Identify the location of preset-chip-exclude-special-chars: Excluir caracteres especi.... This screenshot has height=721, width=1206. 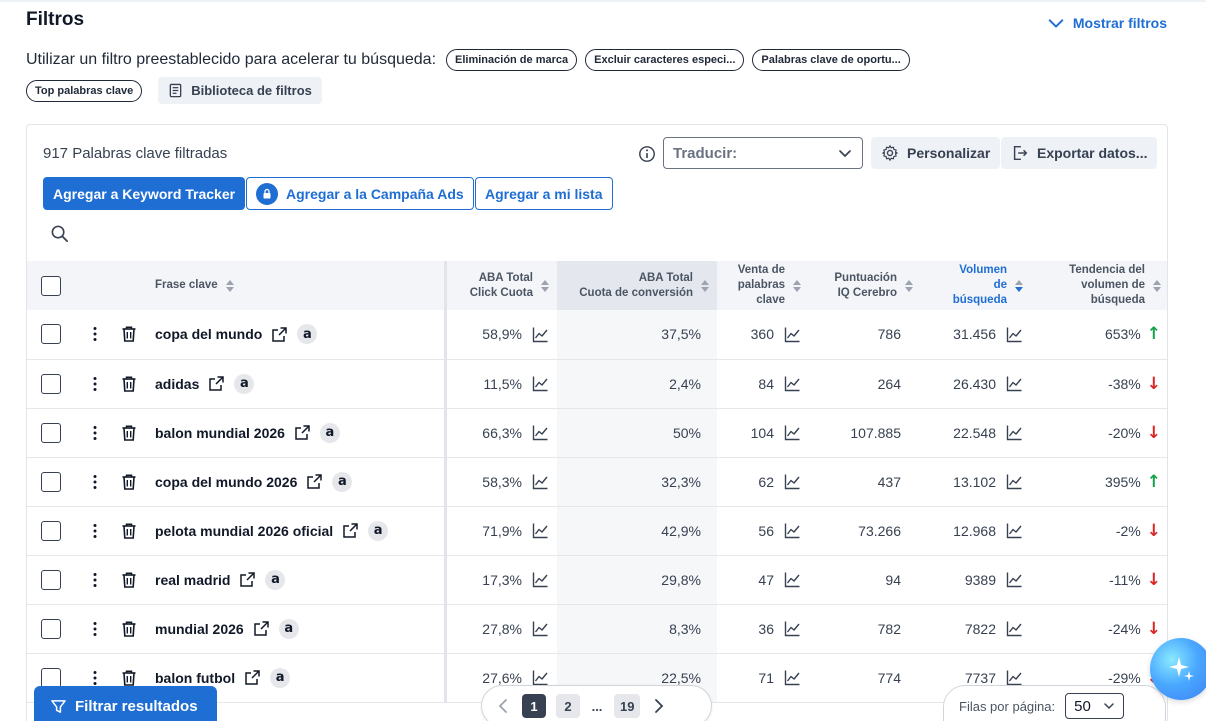
(665, 60).